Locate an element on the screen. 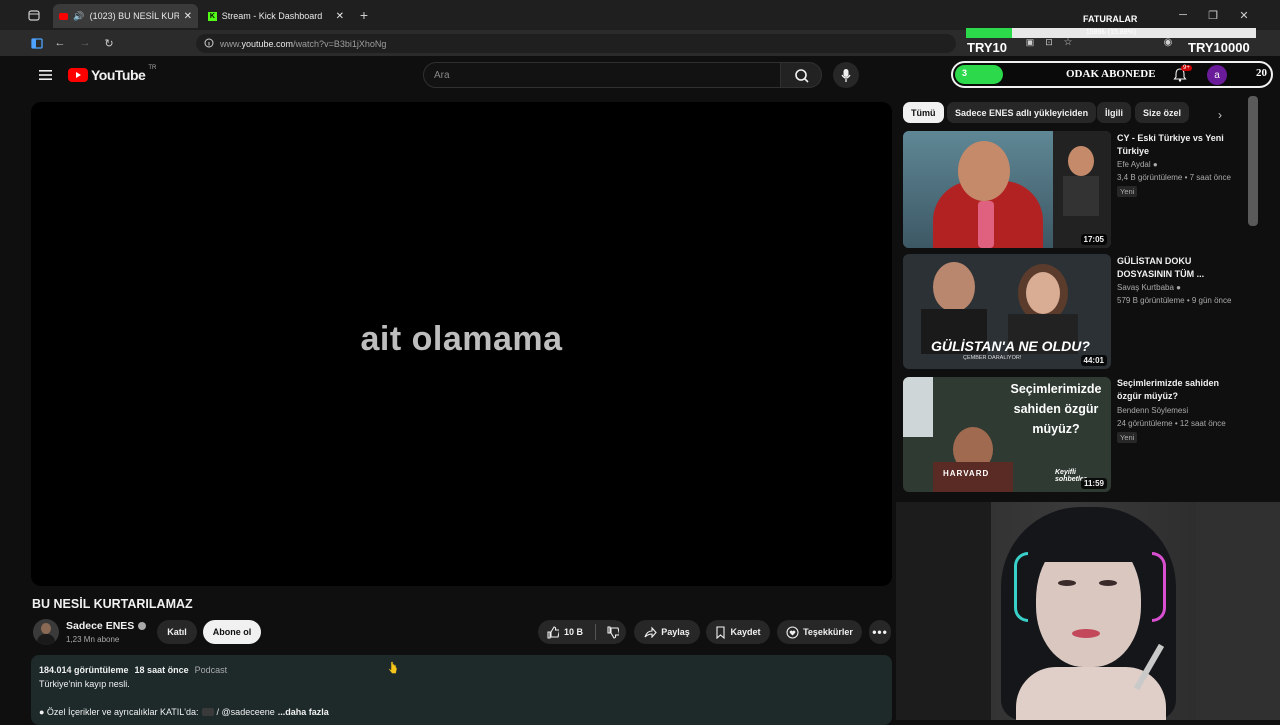 The image size is (1280, 725). more-actions-button: ••• is located at coordinates (880, 632).